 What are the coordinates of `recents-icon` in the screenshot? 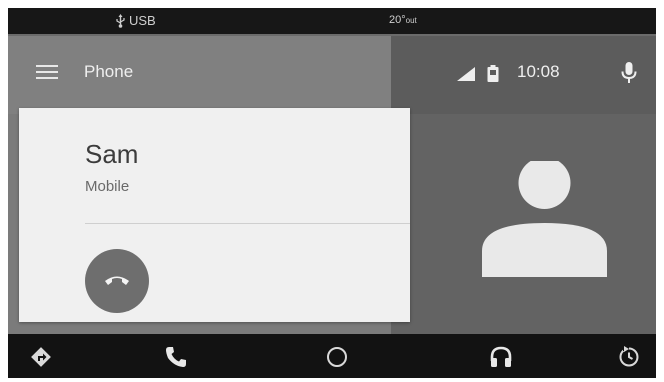 It's located at (629, 356).